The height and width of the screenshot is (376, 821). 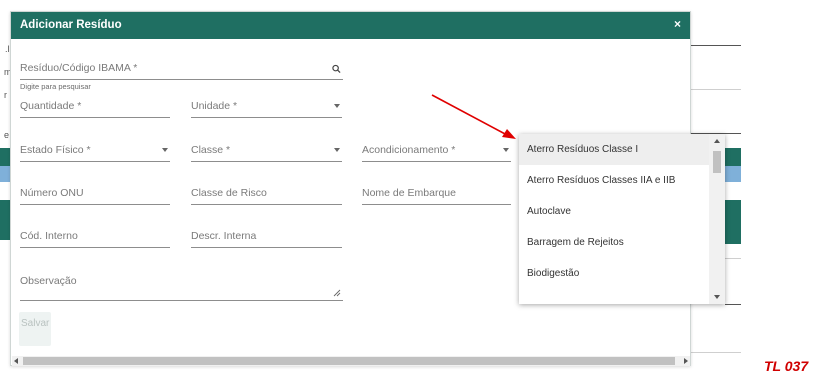 What do you see at coordinates (786, 366) in the screenshot?
I see `annotation-label: TL 037` at bounding box center [786, 366].